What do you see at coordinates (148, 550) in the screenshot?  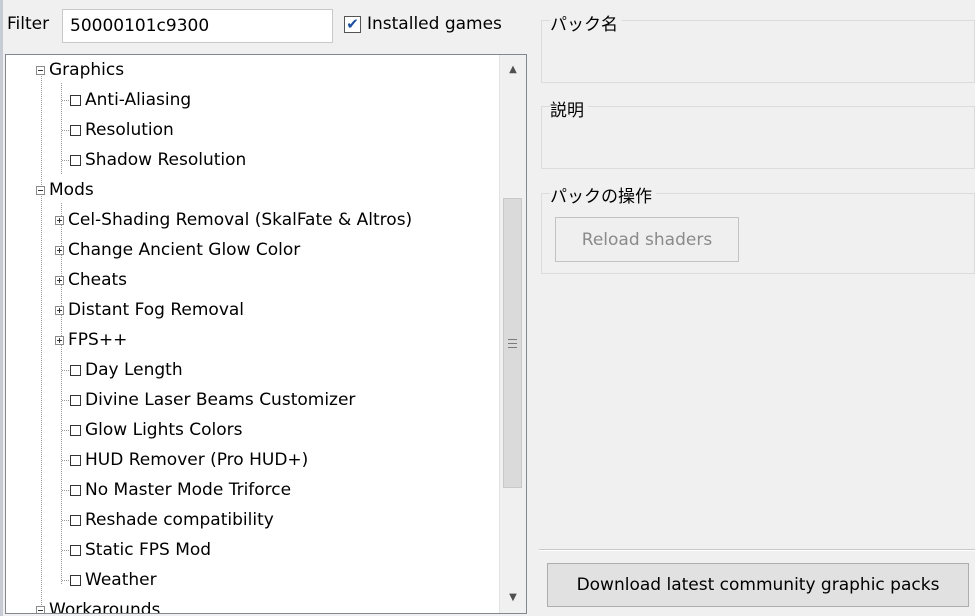 I see `tree-node-label: Static FPS Mod` at bounding box center [148, 550].